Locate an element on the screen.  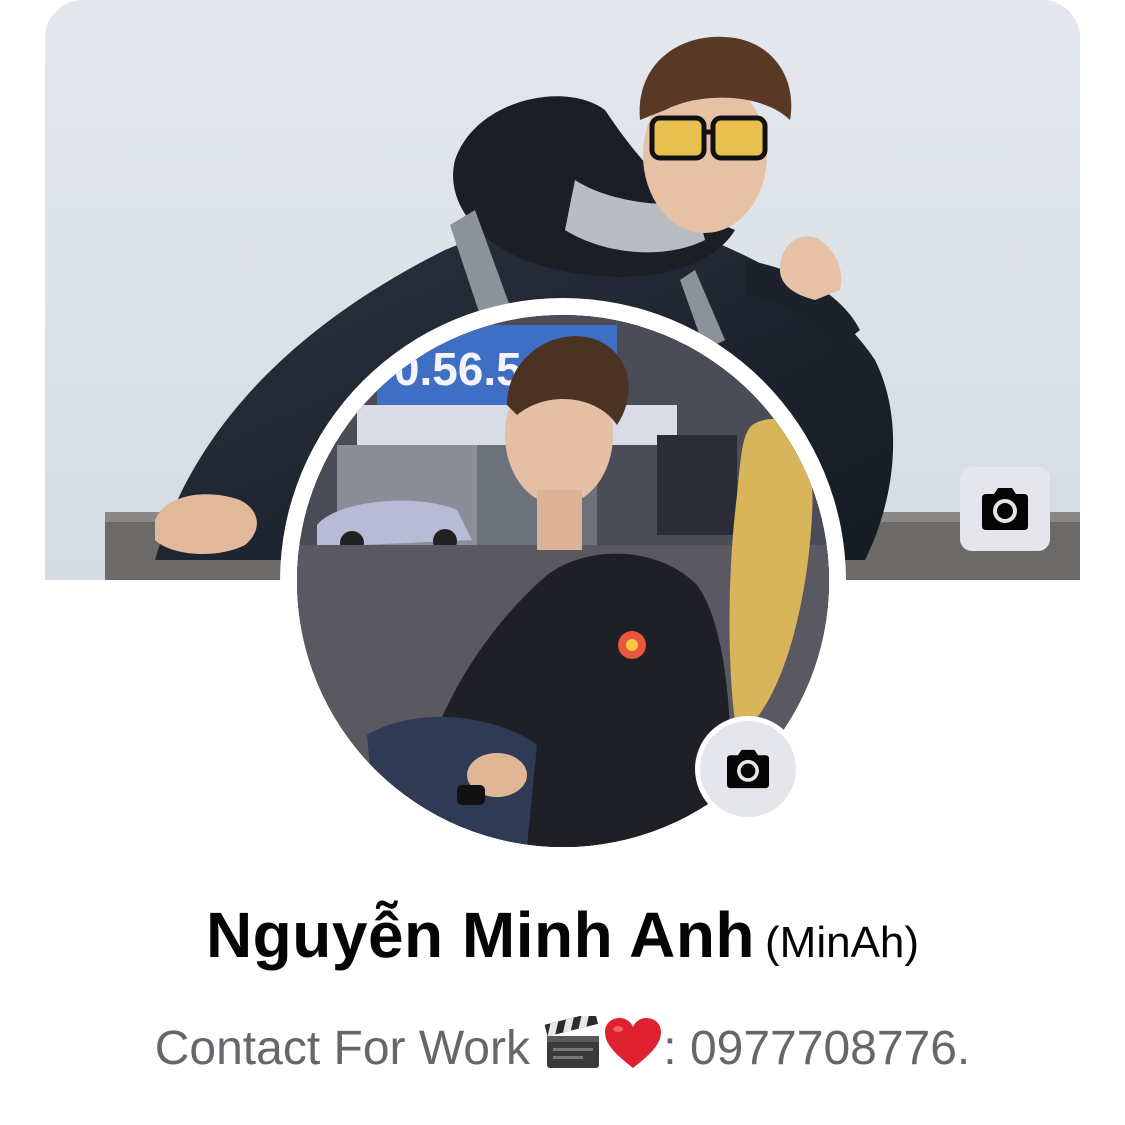
profile-name-row: Nguyễn Minh Anh (MinAh) is located at coordinates (562, 935).